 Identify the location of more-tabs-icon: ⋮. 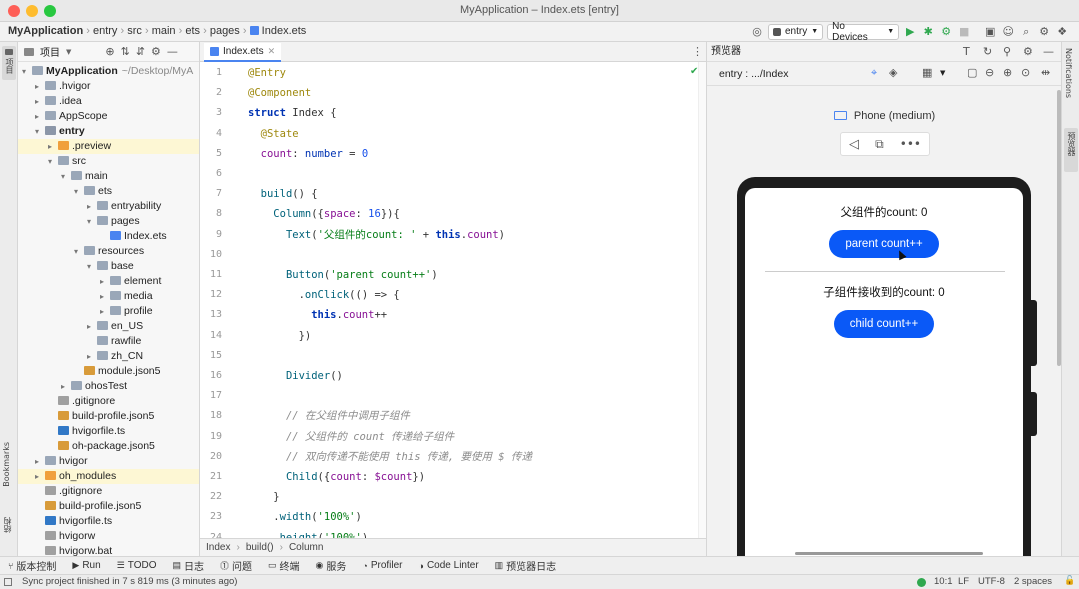
(697, 51).